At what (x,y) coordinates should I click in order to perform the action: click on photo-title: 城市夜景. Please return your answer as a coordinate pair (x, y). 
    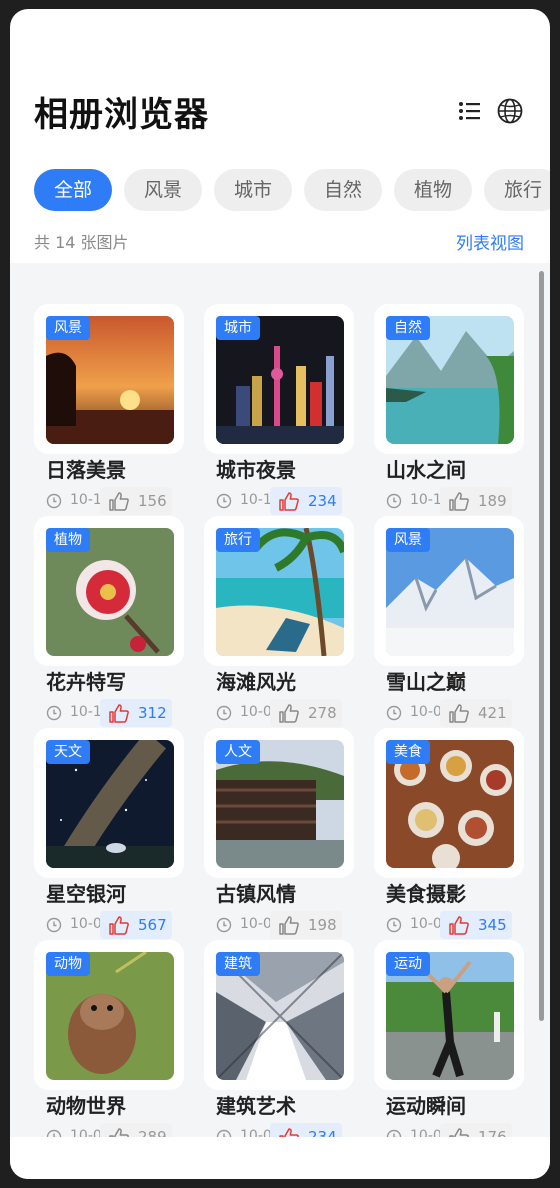
    Looking at the image, I should click on (256, 470).